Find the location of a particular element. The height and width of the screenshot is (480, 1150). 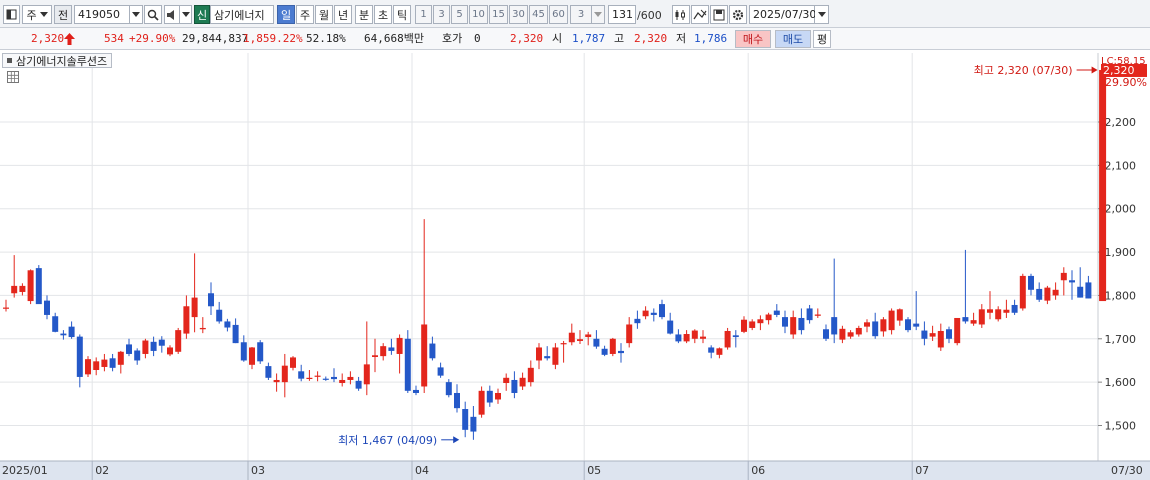

tab-day: 일 is located at coordinates (286, 14).